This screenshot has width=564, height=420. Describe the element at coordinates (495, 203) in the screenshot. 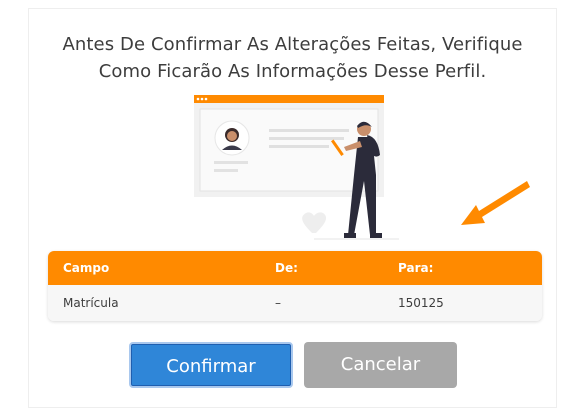

I see `arrow-icon` at that location.